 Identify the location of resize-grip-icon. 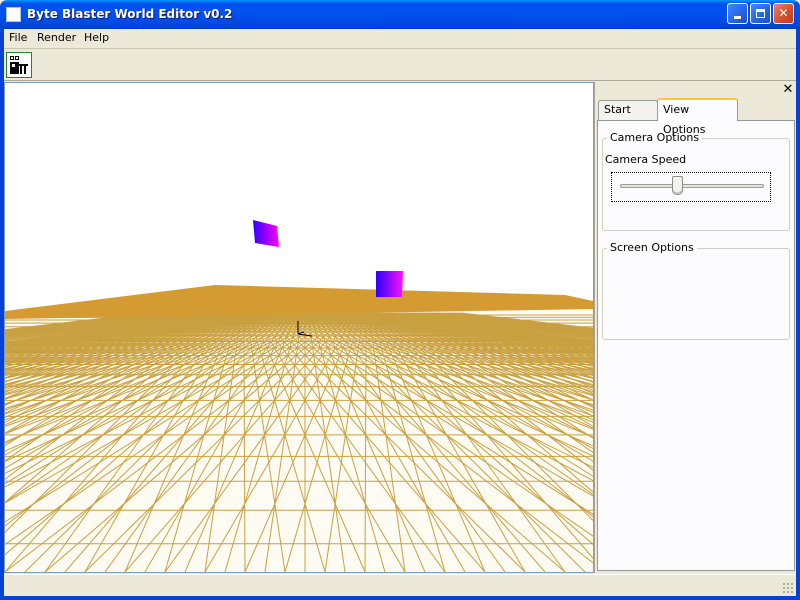
(788, 588).